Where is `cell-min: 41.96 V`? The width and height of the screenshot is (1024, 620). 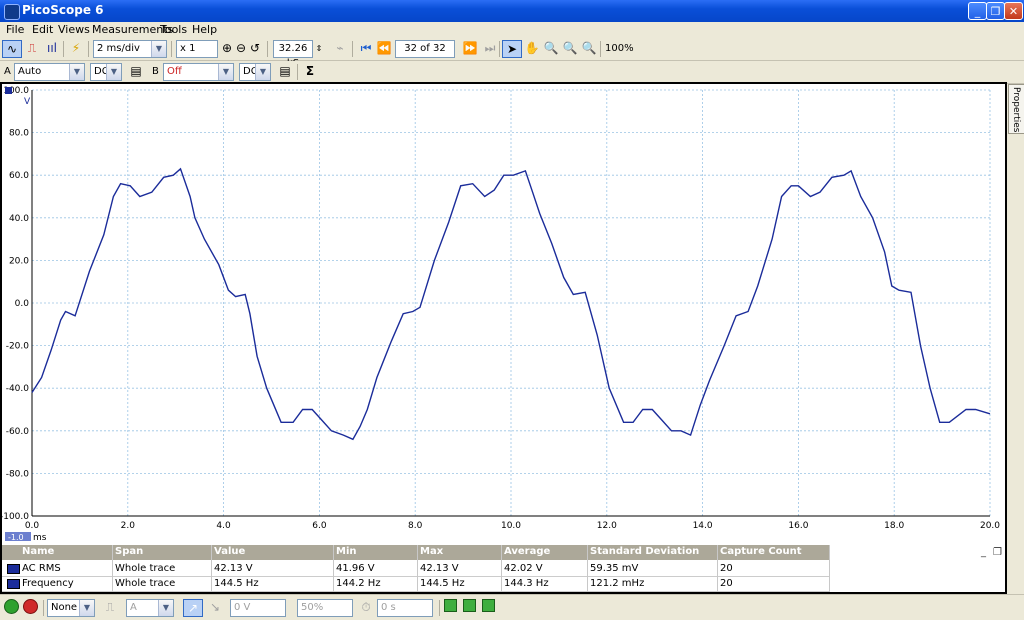
cell-min: 41.96 V is located at coordinates (355, 568).